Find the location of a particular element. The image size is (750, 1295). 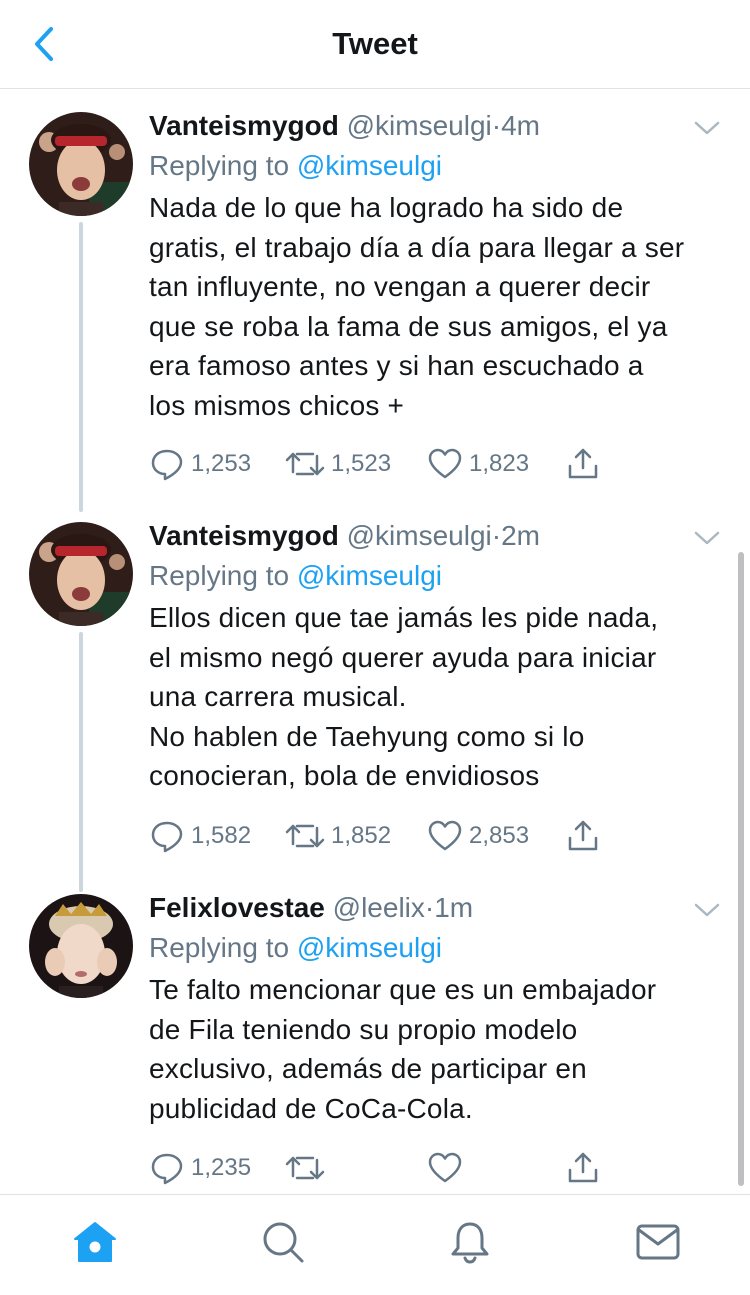

bottom-tab-bar is located at coordinates (375, 1244).